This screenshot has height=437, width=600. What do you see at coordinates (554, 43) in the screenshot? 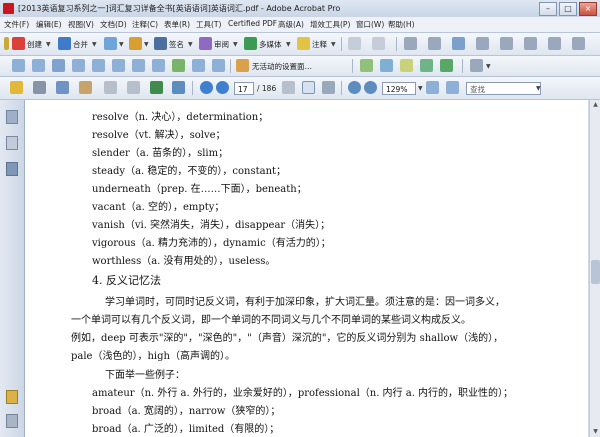
I see `hand-icon` at bounding box center [554, 43].